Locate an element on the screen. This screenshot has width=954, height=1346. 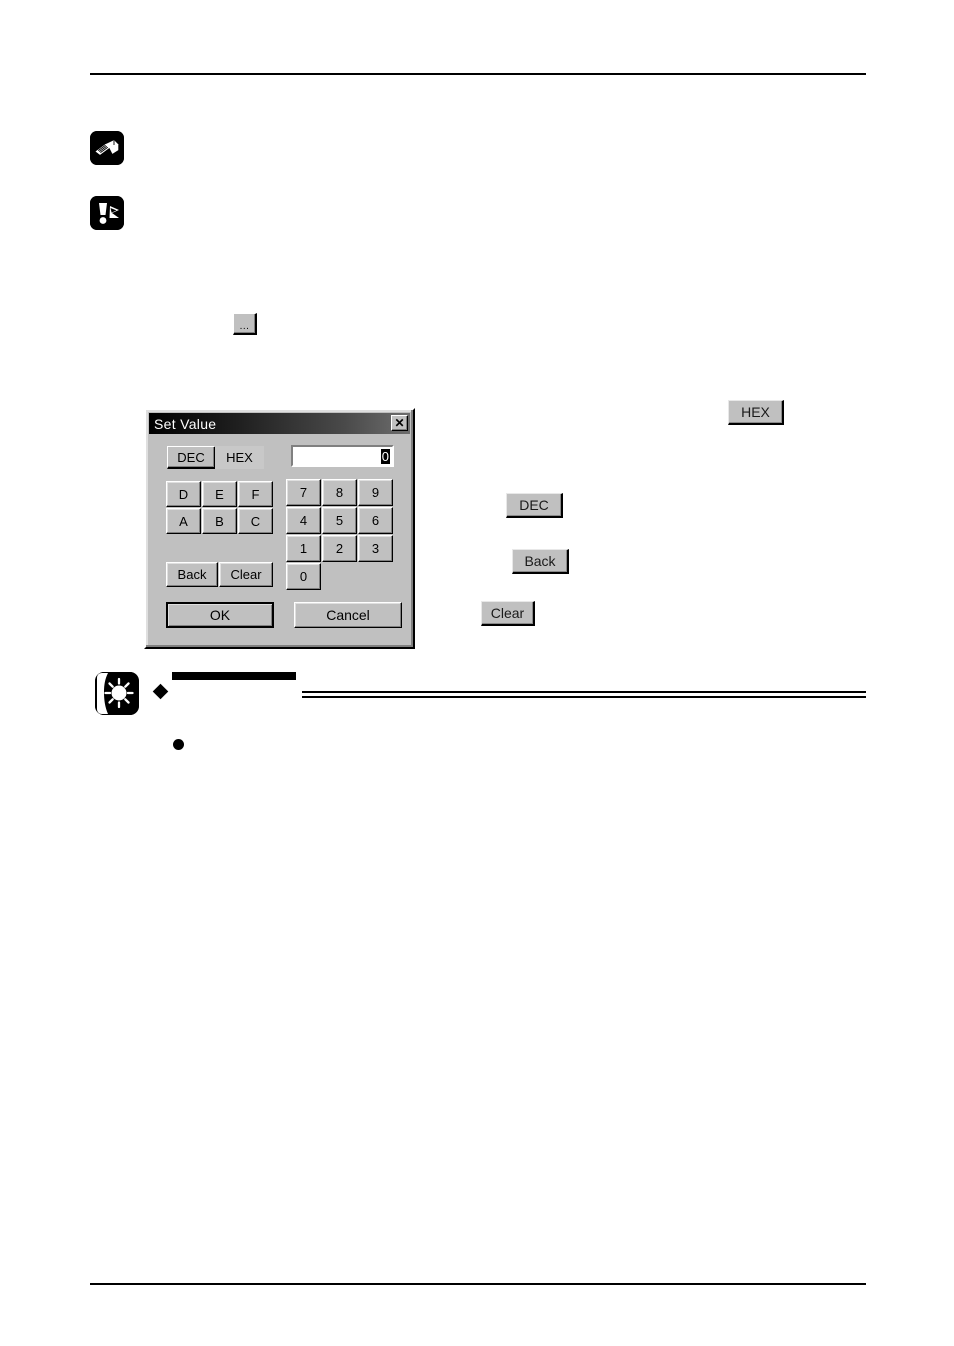
round-bullet-icon is located at coordinates (178, 744).